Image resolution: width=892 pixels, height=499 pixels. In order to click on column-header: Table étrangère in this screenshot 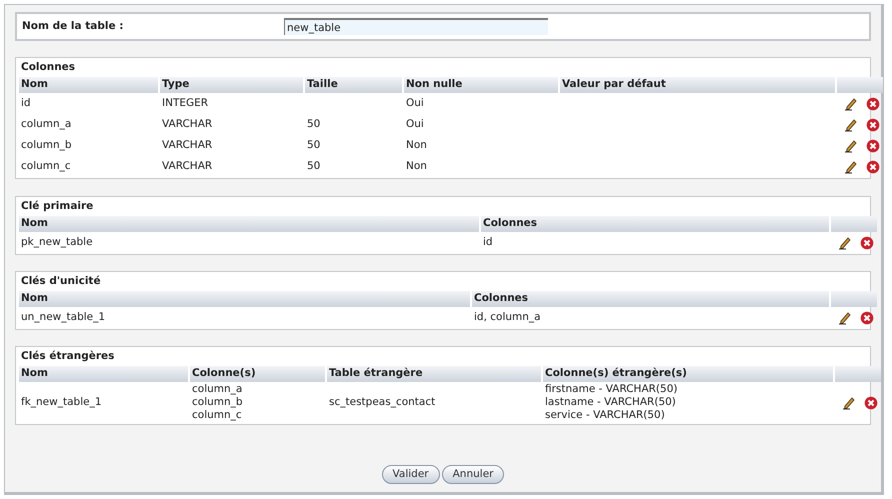, I will do `click(434, 374)`.